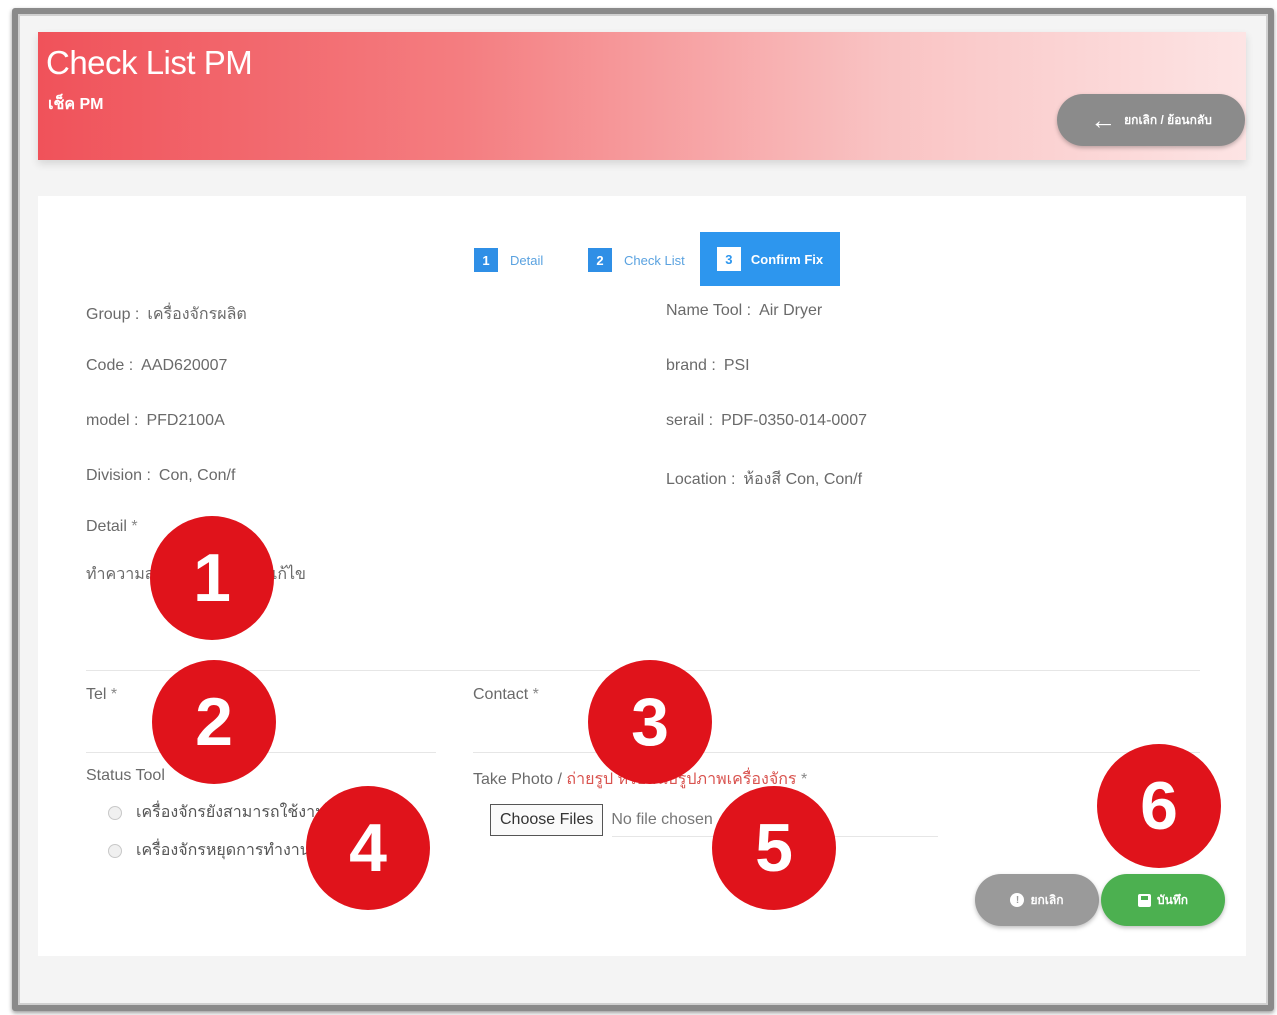  What do you see at coordinates (766, 420) in the screenshot?
I see `serial-field: serail : PDF-0350-014-0007` at bounding box center [766, 420].